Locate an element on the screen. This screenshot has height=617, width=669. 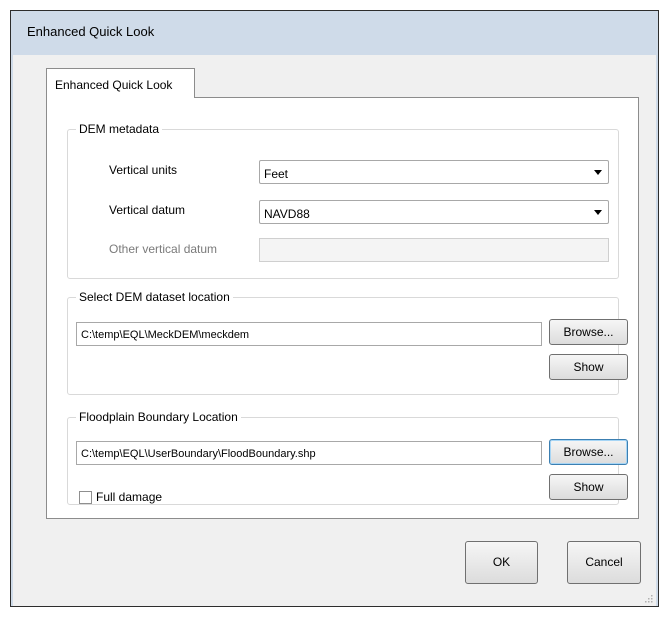
cancel-button: Cancel is located at coordinates (604, 562).